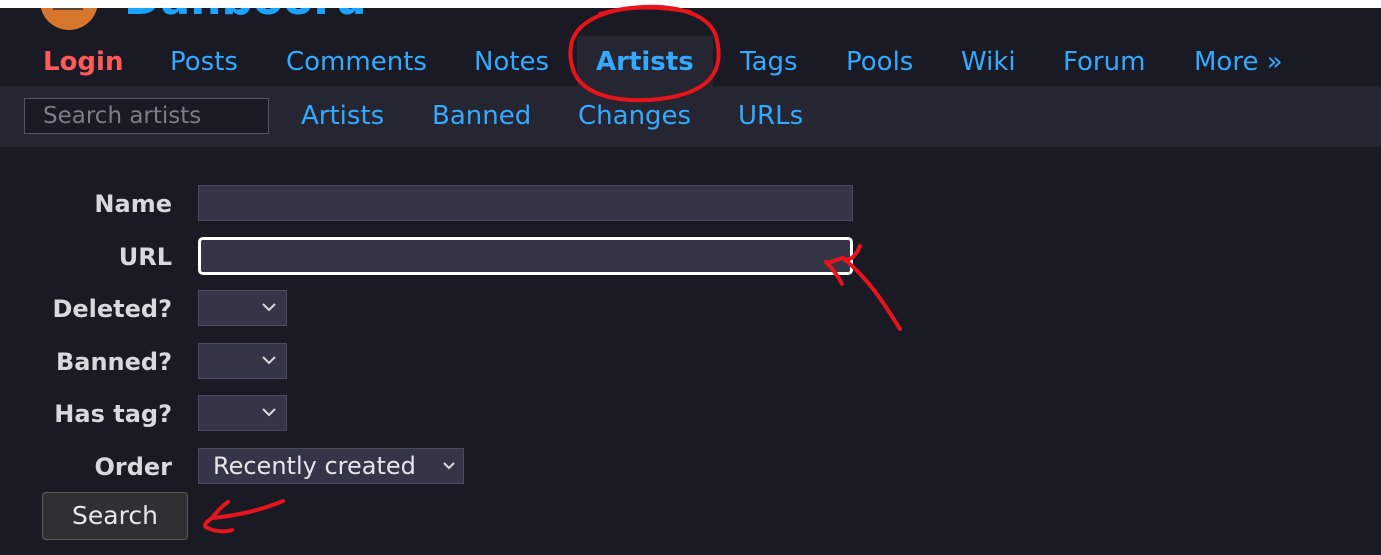 This screenshot has width=1381, height=555. Describe the element at coordinates (133, 204) in the screenshot. I see `name-label: Name` at that location.